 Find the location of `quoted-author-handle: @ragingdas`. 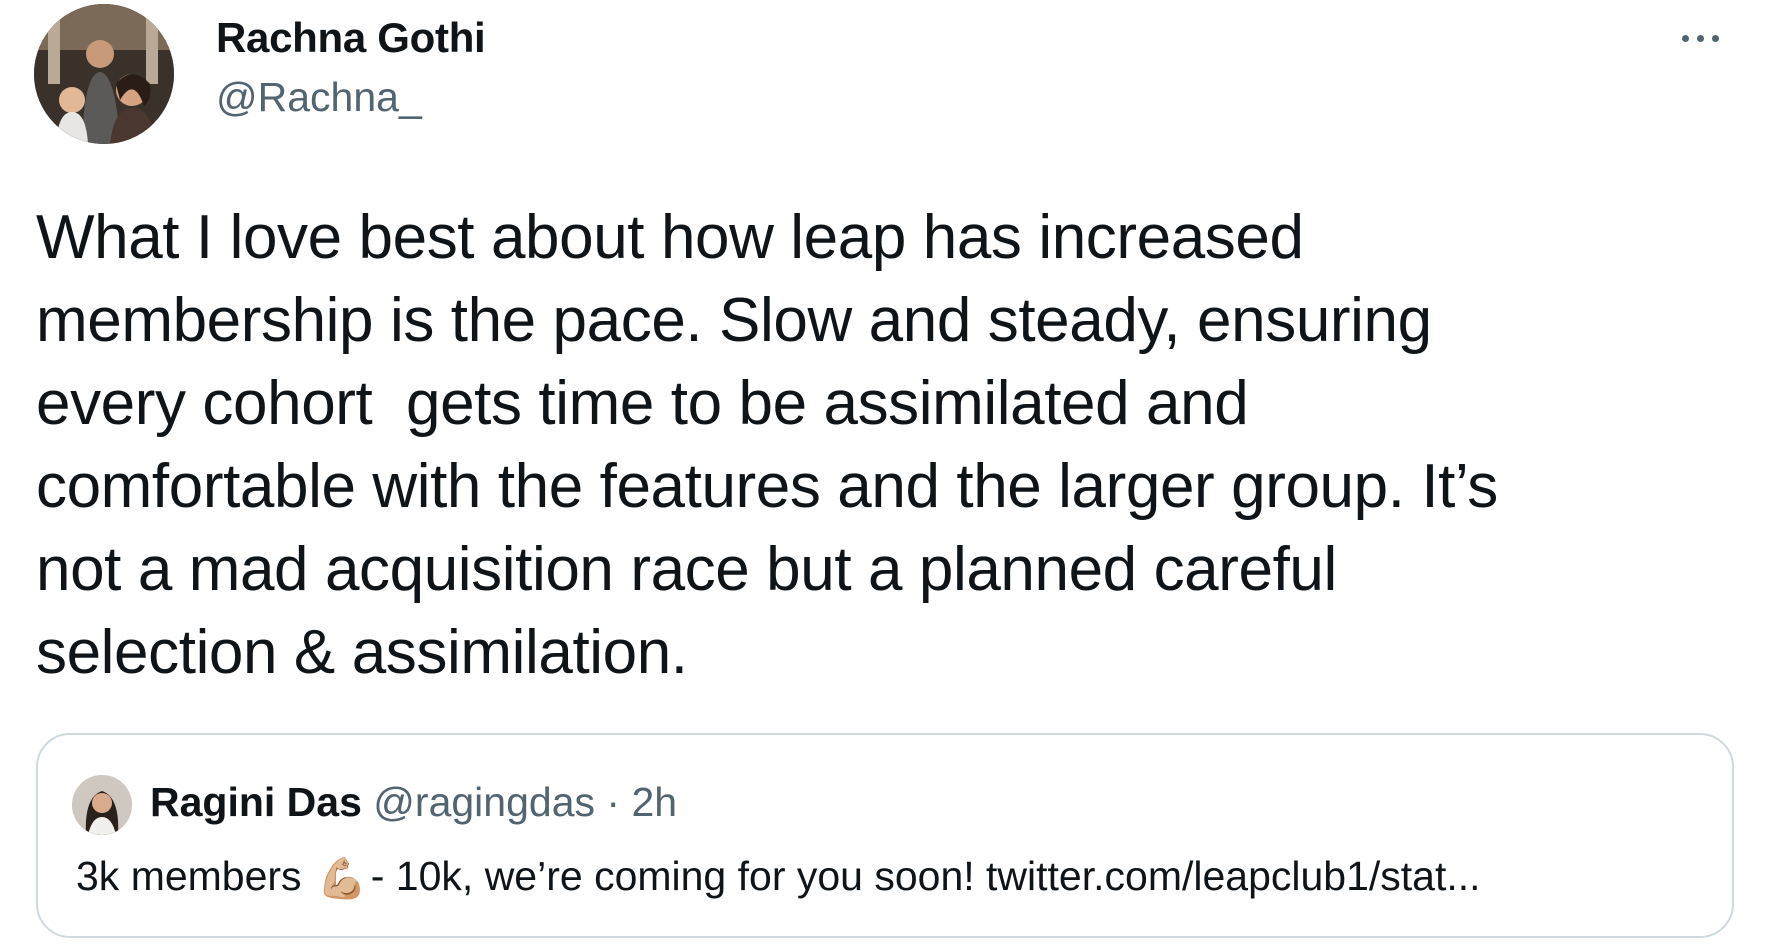

quoted-author-handle: @ragingdas is located at coordinates (484, 802).